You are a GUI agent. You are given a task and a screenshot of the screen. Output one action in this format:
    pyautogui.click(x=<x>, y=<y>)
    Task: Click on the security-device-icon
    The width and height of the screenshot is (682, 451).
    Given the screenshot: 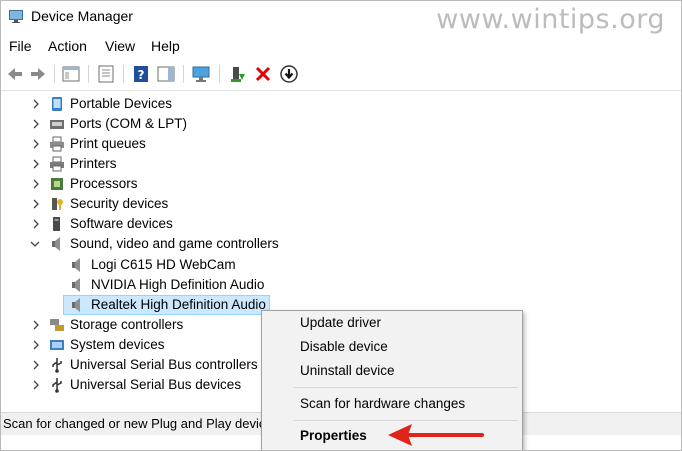 What is the action you would take?
    pyautogui.click(x=57, y=204)
    